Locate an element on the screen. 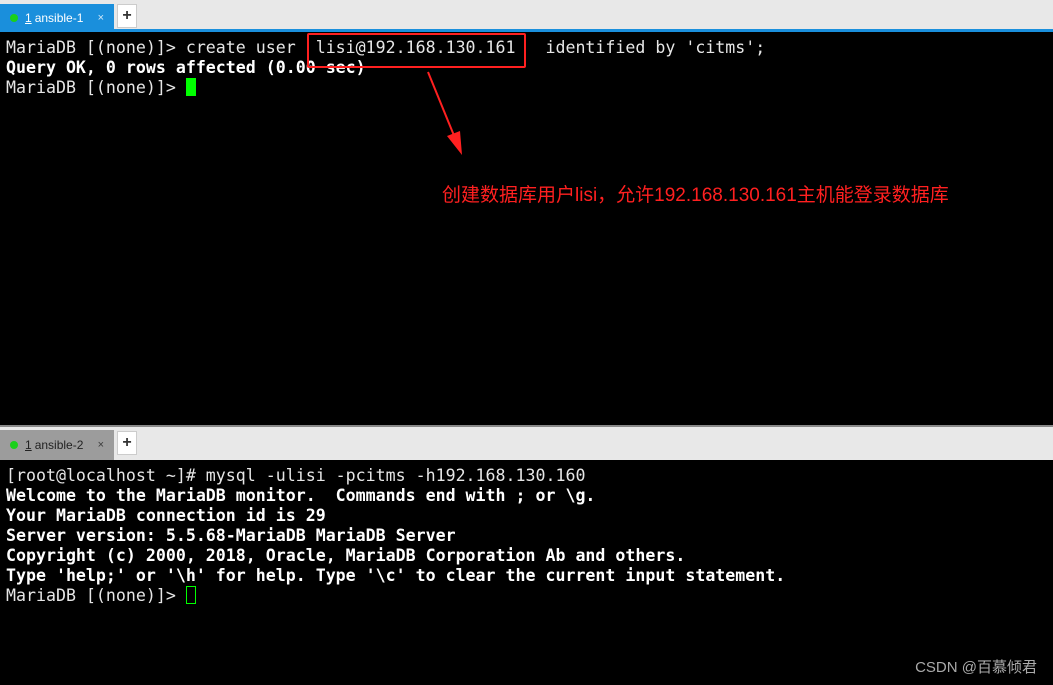 The image size is (1053, 685). watermark: CSDN @百慕倾君 is located at coordinates (976, 667).